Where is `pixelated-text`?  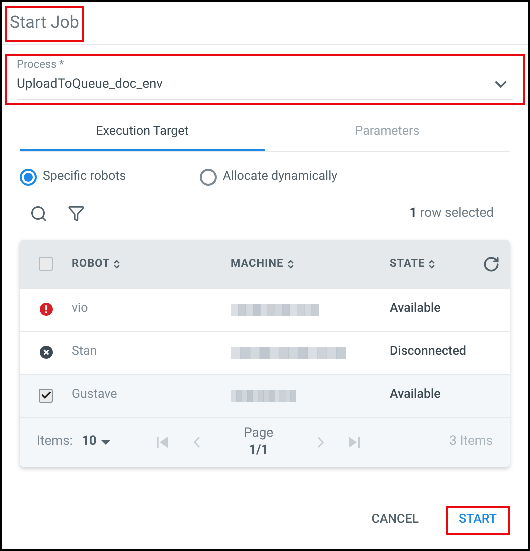
pixelated-text is located at coordinates (263, 395).